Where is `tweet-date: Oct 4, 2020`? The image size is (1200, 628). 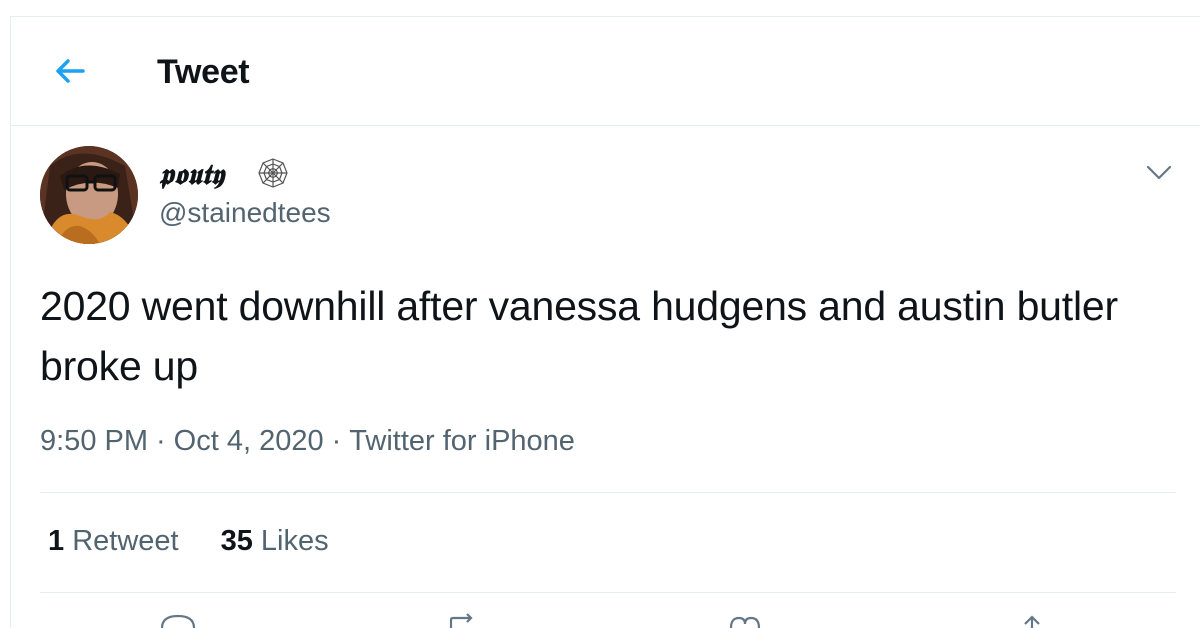
tweet-date: Oct 4, 2020 is located at coordinates (249, 441).